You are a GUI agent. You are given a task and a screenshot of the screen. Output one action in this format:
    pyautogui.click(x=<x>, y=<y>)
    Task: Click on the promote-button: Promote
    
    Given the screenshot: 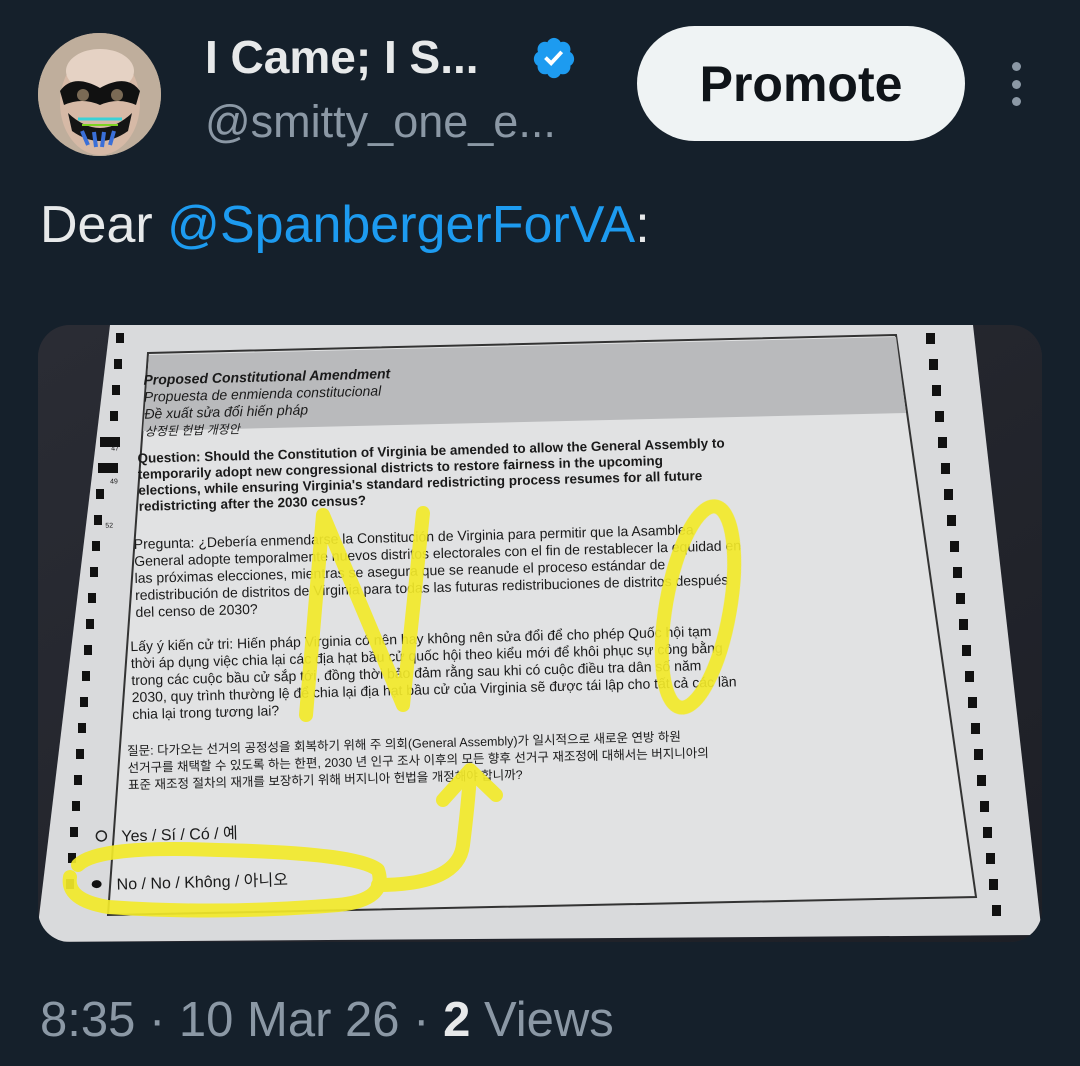 What is the action you would take?
    pyautogui.click(x=801, y=83)
    